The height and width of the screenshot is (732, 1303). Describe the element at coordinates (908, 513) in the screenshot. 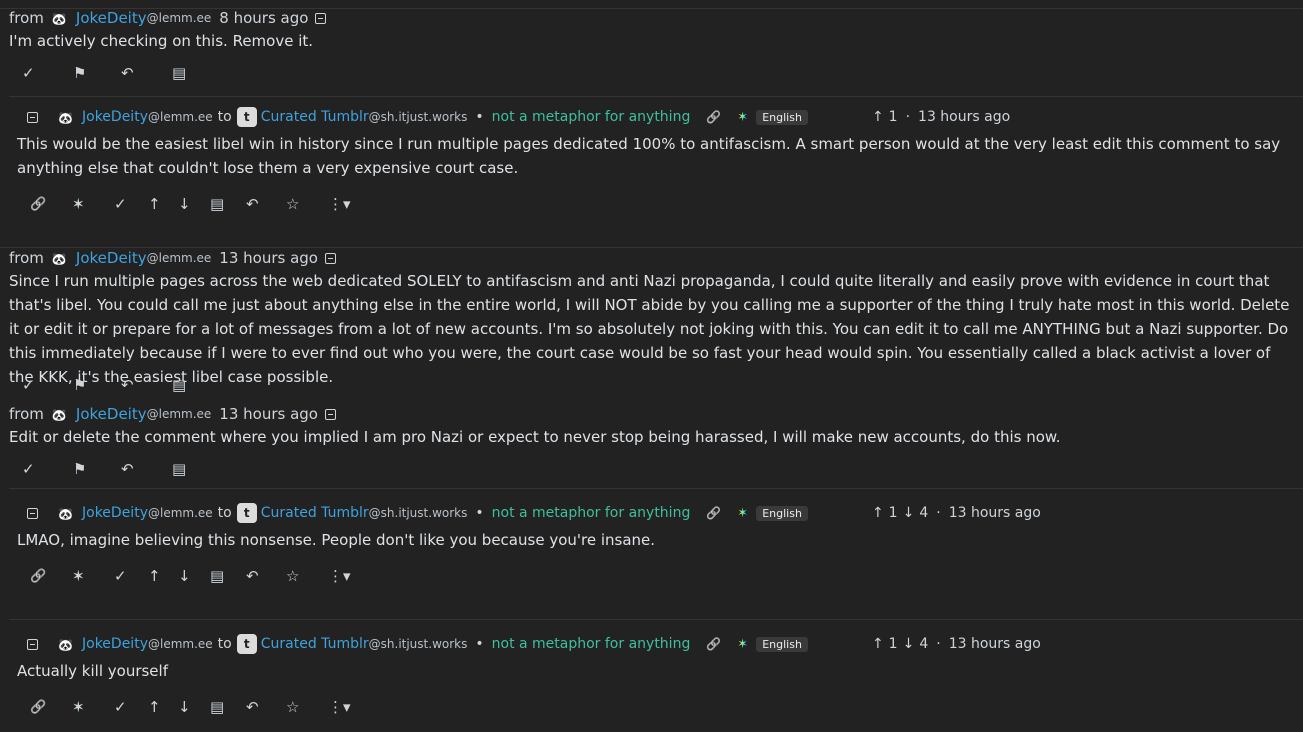

I see `downvote-count-icon: ↓` at that location.